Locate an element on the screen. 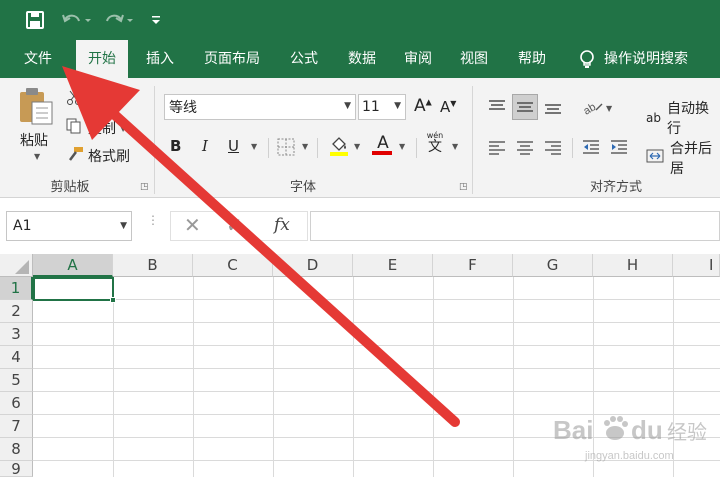 This screenshot has width=720, height=478. svg-text: jingyan.baidu.com is located at coordinates (629, 456).